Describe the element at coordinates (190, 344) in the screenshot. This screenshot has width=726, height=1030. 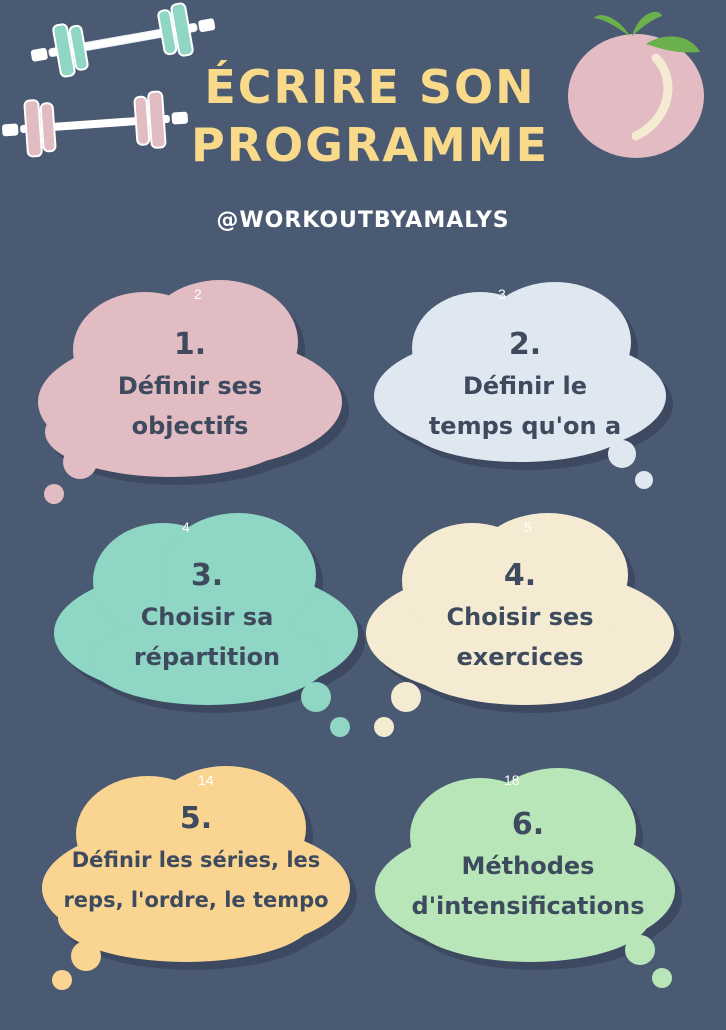
I see `step-number: 1.` at that location.